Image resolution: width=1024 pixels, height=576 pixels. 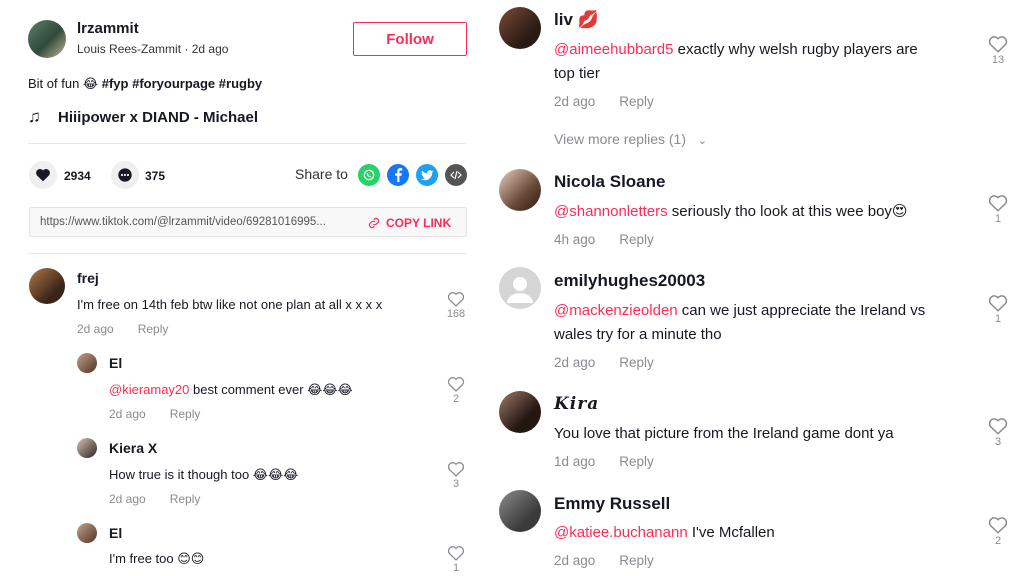 What do you see at coordinates (77, 176) in the screenshot?
I see `like-count: 2934` at bounding box center [77, 176].